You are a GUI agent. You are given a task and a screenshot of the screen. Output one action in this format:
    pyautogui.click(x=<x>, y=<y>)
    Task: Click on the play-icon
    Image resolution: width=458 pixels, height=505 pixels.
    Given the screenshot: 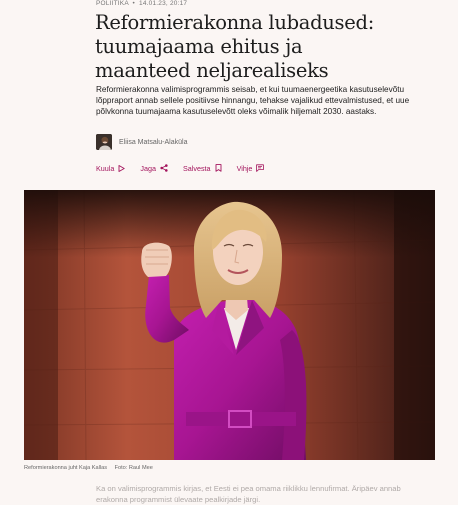 What is the action you would take?
    pyautogui.click(x=122, y=168)
    